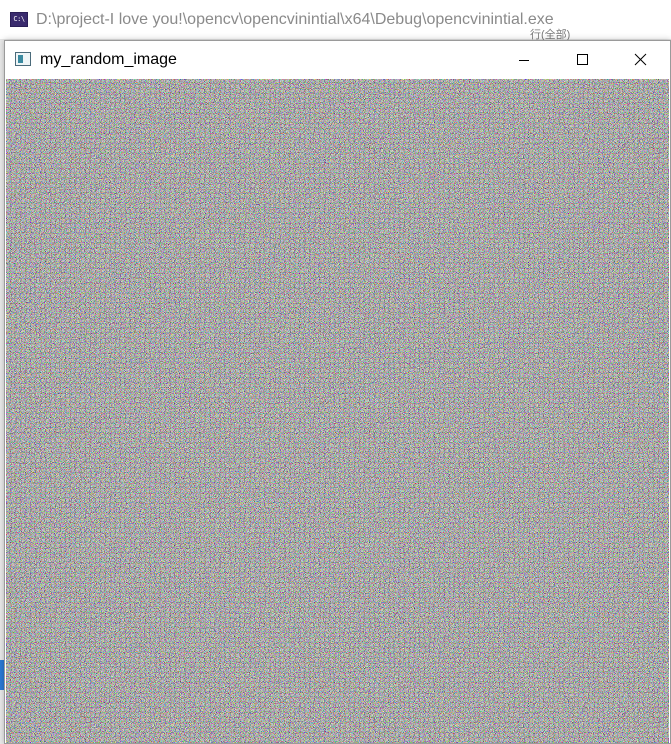 This screenshot has width=671, height=744. Describe the element at coordinates (23, 59) in the screenshot. I see `app-window-icon` at that location.